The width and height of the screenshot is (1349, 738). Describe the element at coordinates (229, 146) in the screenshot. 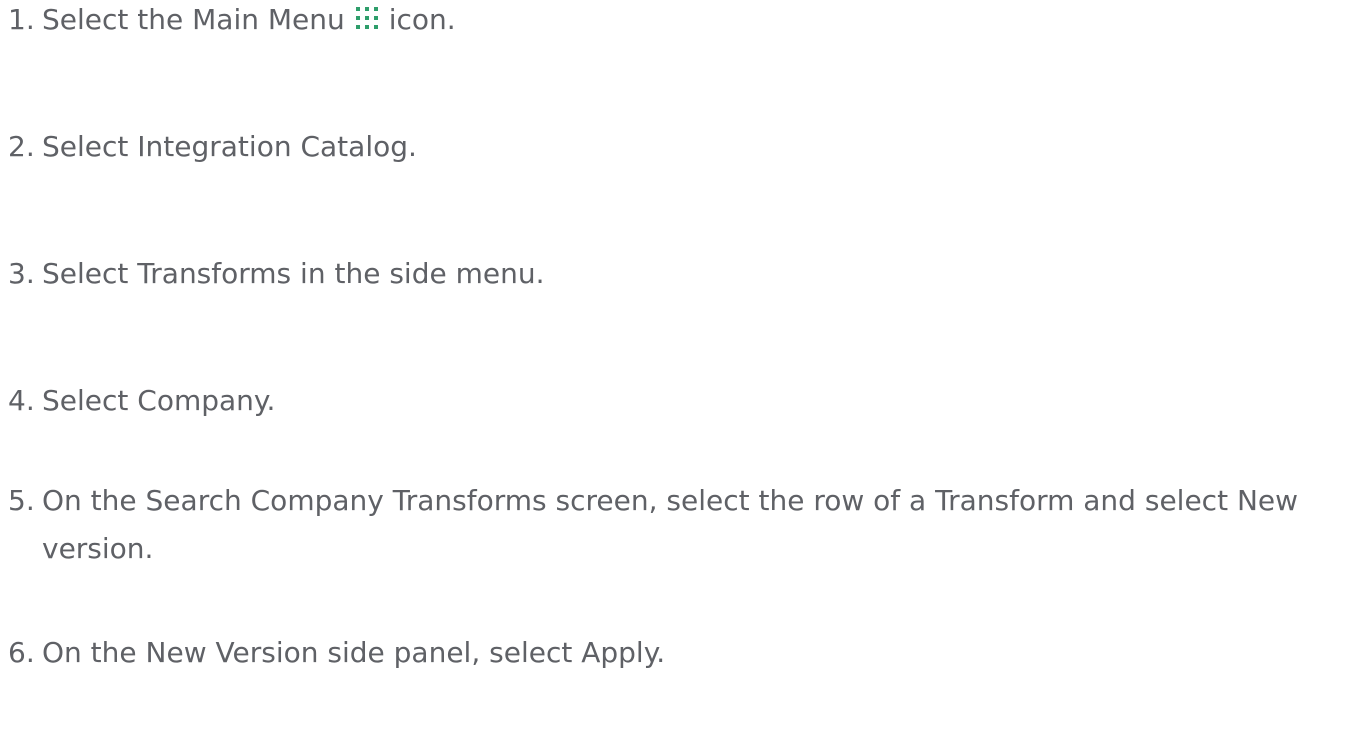

I see `step-text: Select Integration Catalog.` at that location.